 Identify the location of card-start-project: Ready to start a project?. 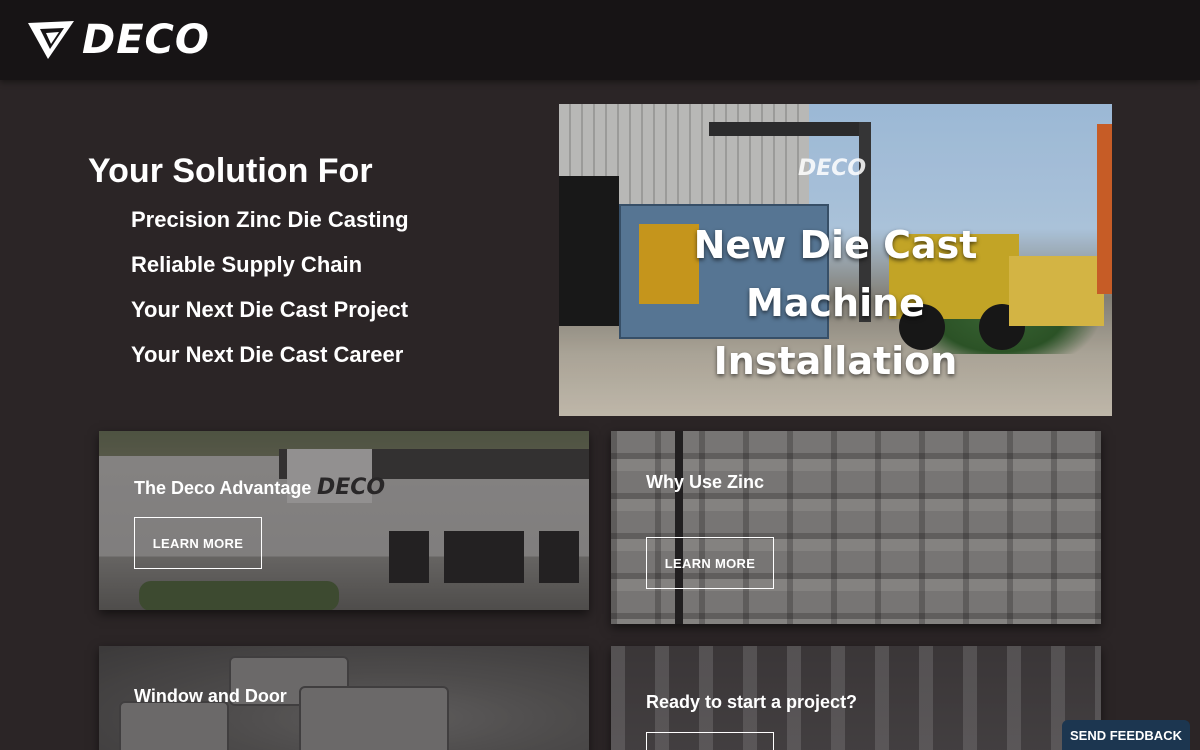
(856, 698).